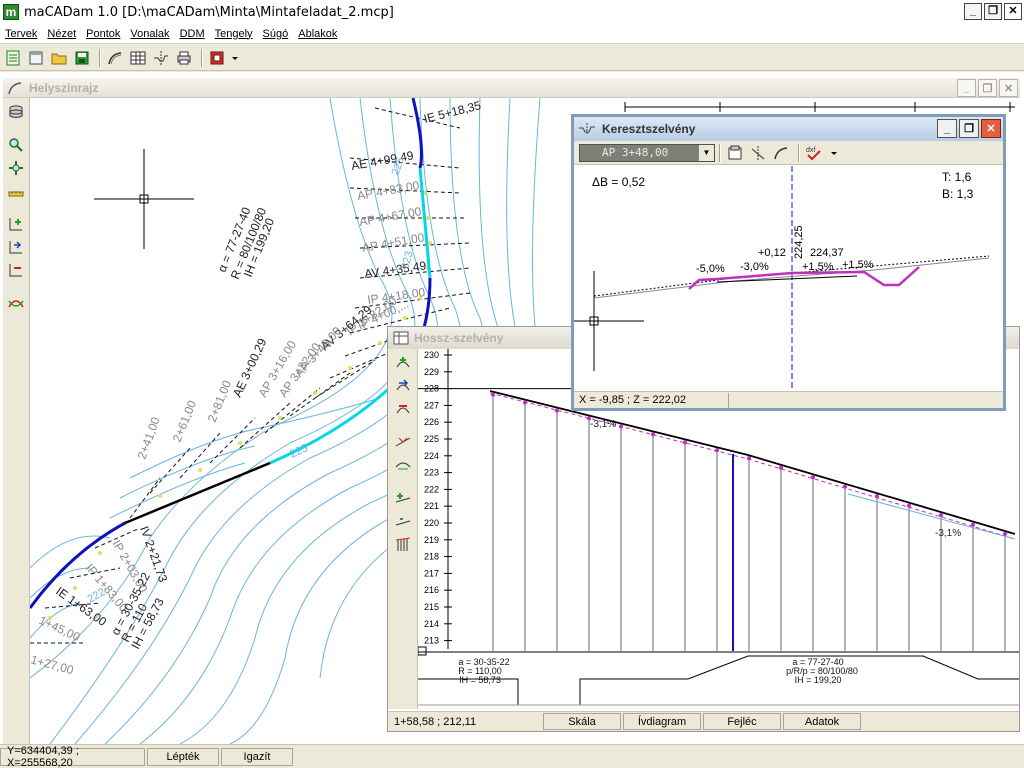  I want to click on cross-section-controls: _ ❐ ✕, so click(969, 128).